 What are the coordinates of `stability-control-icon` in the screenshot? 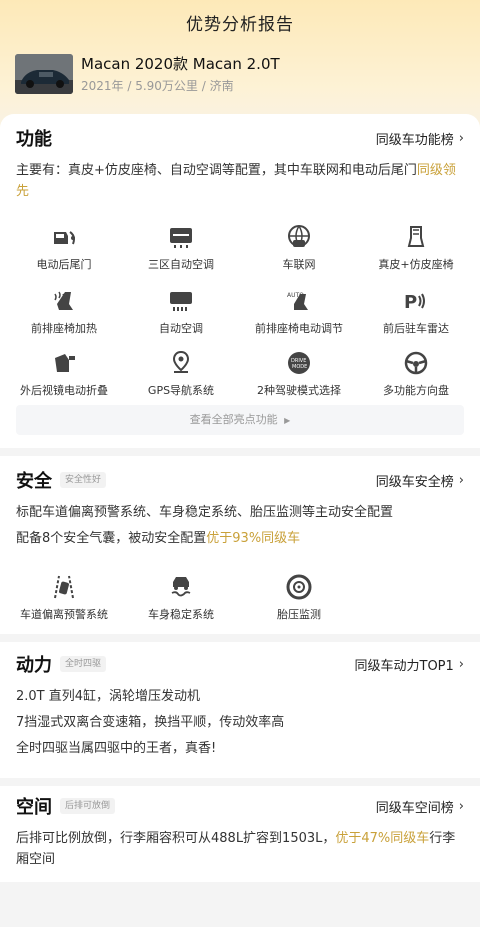 It's located at (181, 587).